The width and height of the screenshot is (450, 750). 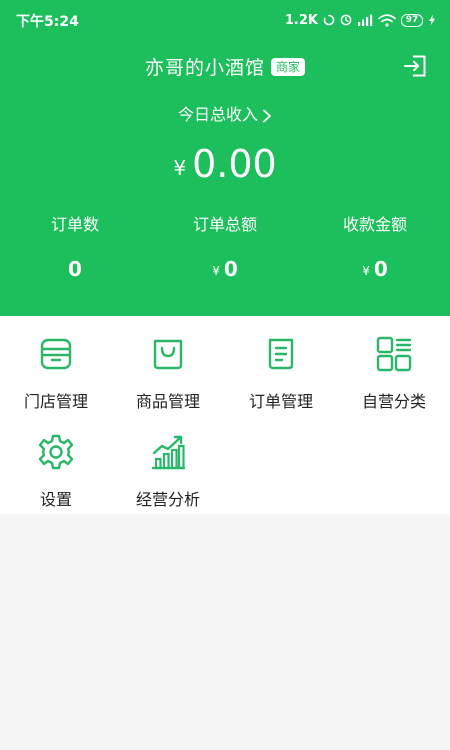 What do you see at coordinates (288, 67) in the screenshot?
I see `merchant-badge: 商家` at bounding box center [288, 67].